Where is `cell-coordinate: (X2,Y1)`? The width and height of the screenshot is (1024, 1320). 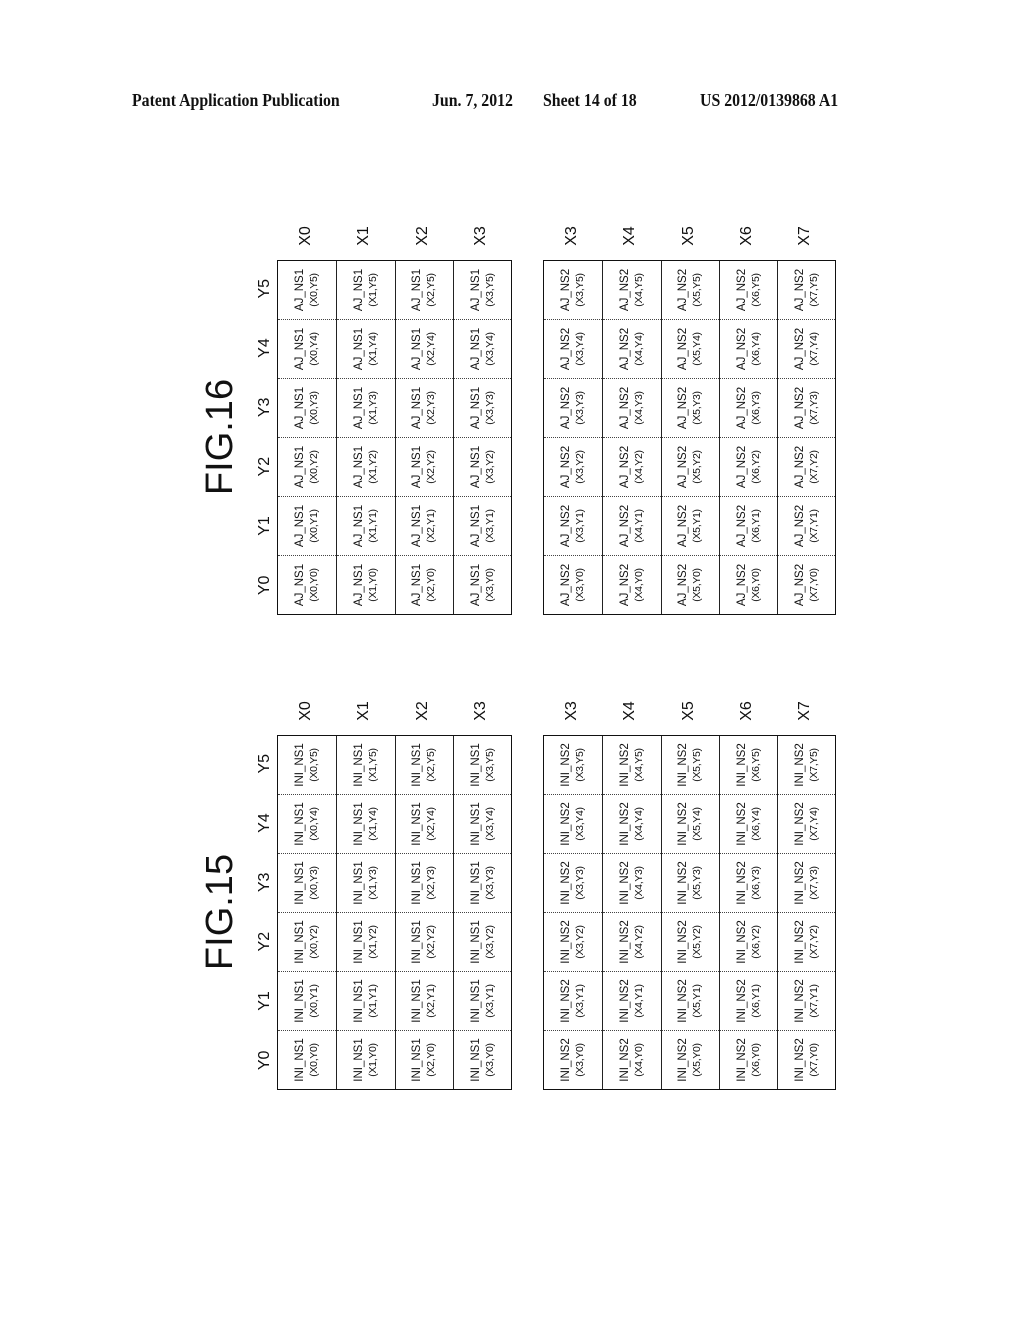 cell-coordinate: (X2,Y1) is located at coordinates (431, 526).